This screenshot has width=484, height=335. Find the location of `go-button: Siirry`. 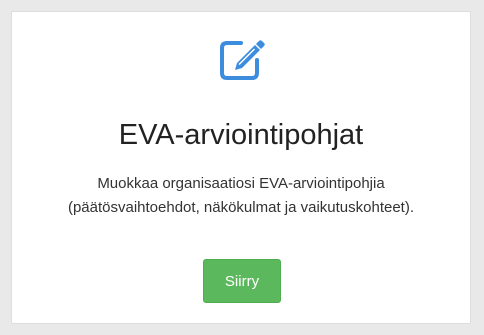

go-button: Siirry is located at coordinates (242, 281).